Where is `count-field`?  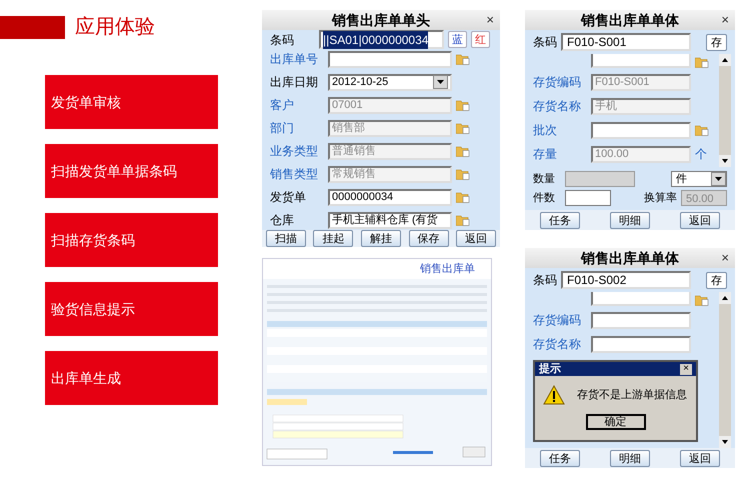 count-field is located at coordinates (588, 198).